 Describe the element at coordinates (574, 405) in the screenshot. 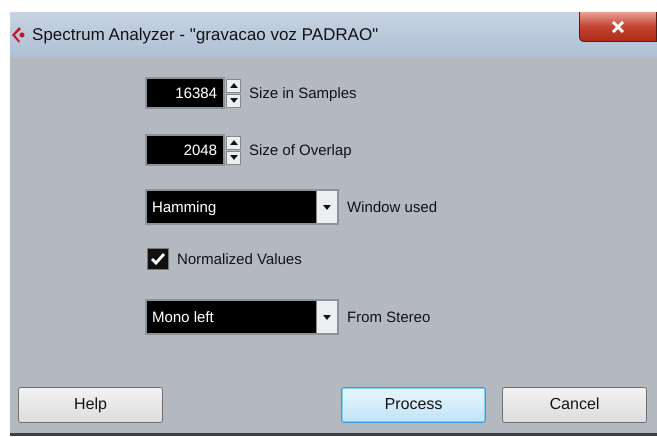

I see `cancel-button: Cancel` at that location.